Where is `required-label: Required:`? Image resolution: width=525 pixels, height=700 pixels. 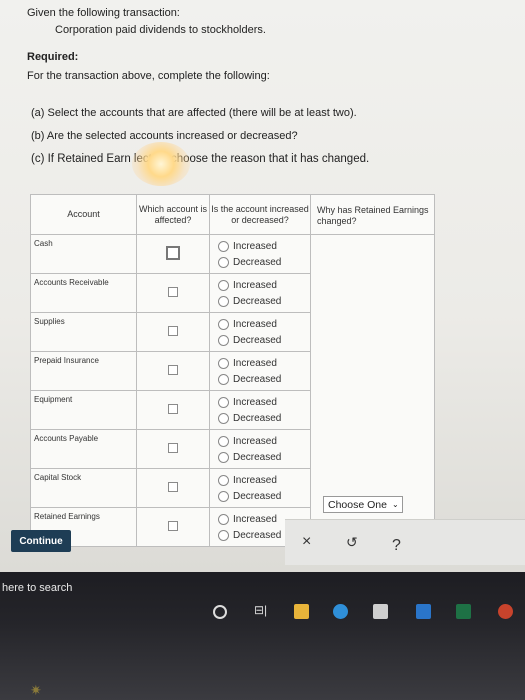 required-label: Required: is located at coordinates (53, 57).